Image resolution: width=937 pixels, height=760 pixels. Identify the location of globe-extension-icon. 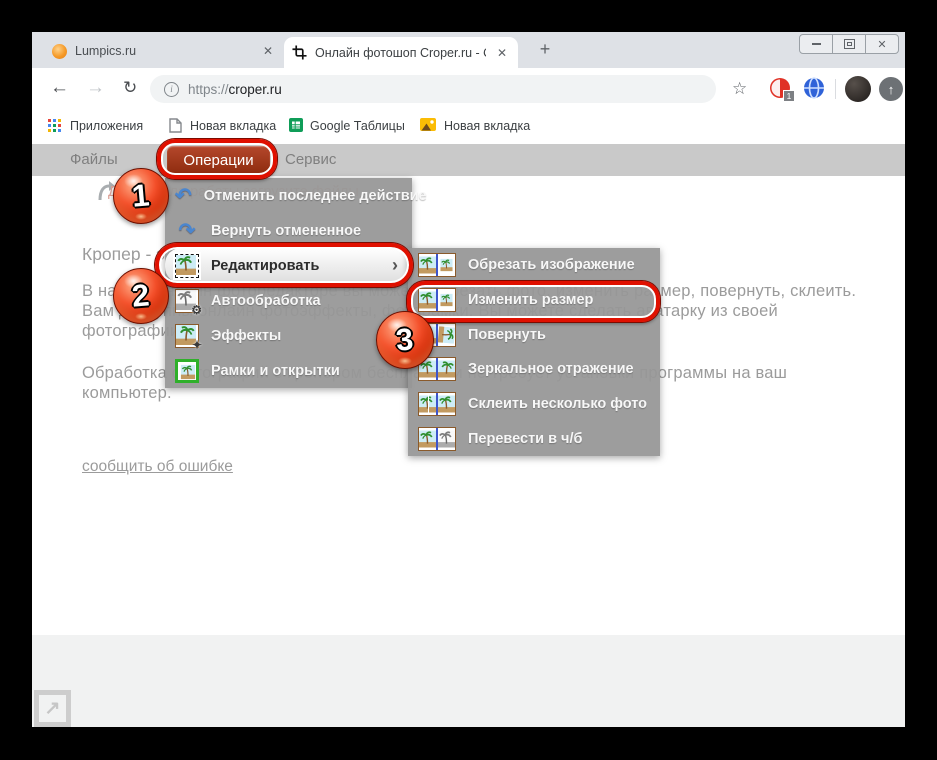
(814, 88).